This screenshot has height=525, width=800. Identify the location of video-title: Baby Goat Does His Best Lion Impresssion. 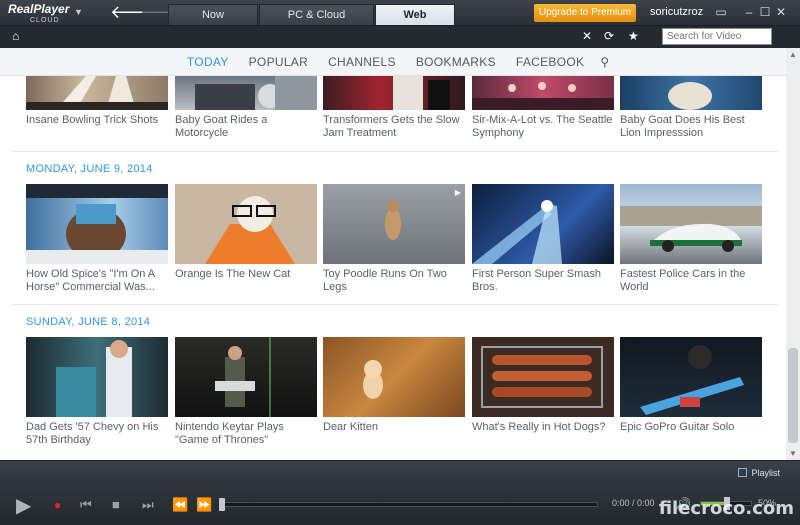
(691, 127).